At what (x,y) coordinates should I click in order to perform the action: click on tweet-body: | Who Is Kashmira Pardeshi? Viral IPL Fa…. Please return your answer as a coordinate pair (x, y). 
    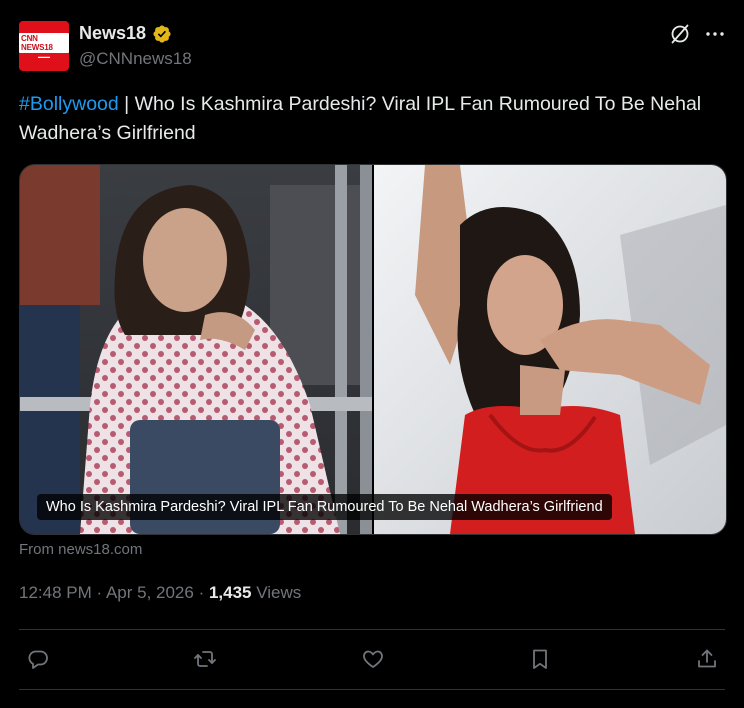
    Looking at the image, I should click on (360, 118).